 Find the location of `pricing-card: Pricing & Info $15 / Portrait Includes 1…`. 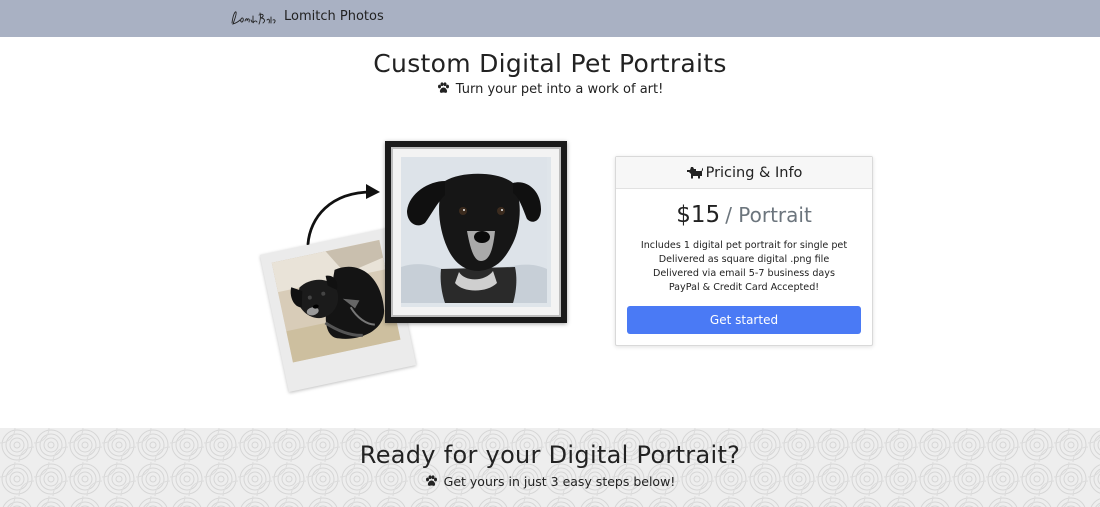

pricing-card: Pricing & Info $15 / Portrait Includes 1… is located at coordinates (744, 251).